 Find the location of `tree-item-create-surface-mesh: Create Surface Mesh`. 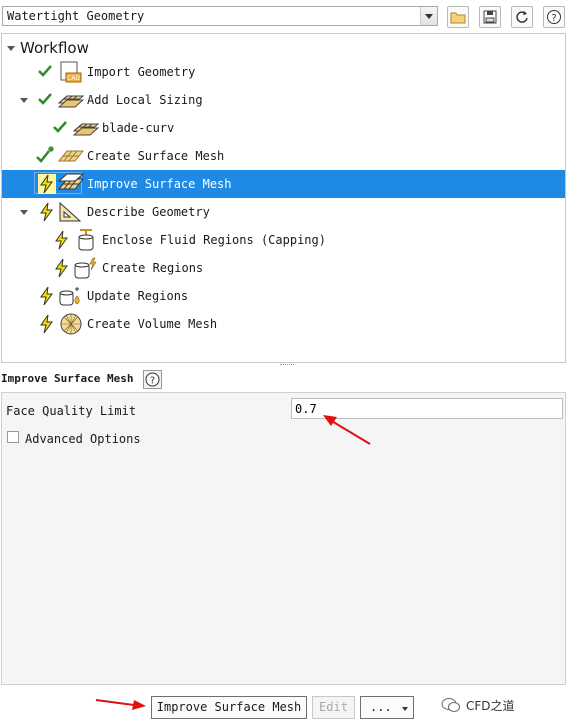

tree-item-create-surface-mesh: Create Surface Mesh is located at coordinates (283, 156).